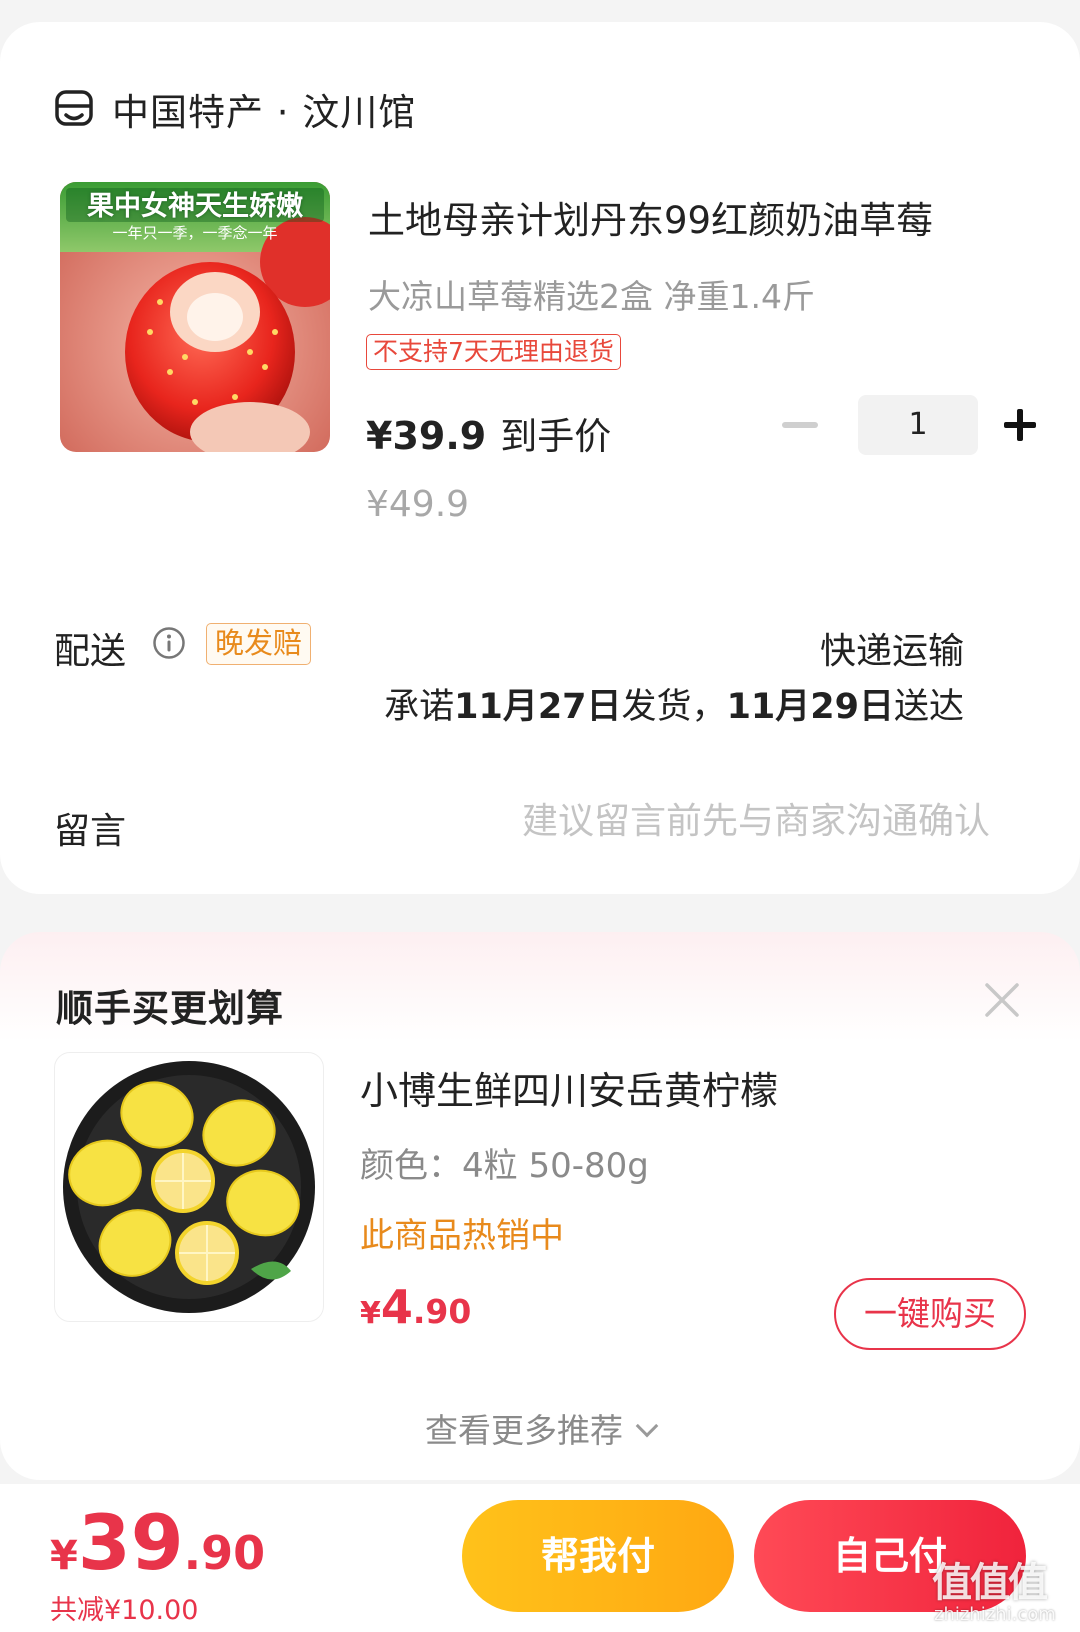 This screenshot has height=1632, width=1080. Describe the element at coordinates (74, 108) in the screenshot. I see `shop-icon` at that location.